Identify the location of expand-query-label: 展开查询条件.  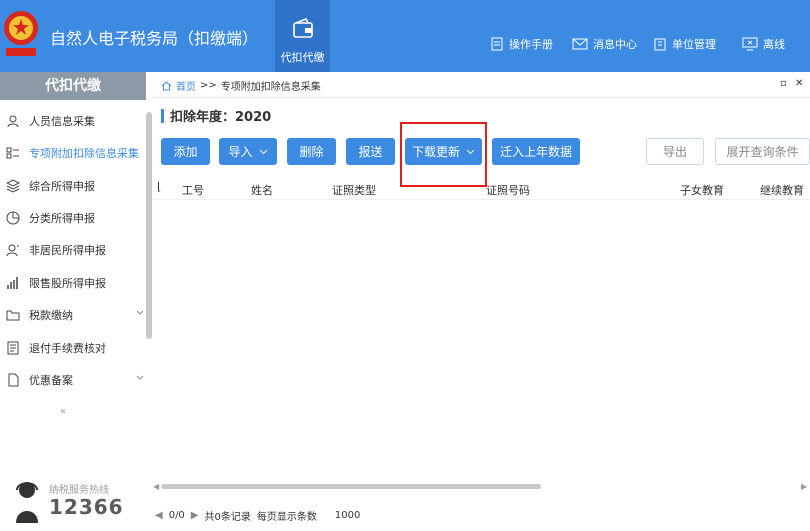
(762, 152).